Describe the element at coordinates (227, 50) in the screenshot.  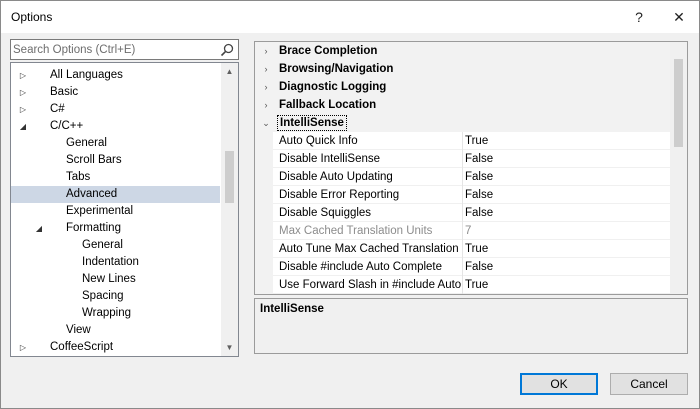
I see `search-icon` at that location.